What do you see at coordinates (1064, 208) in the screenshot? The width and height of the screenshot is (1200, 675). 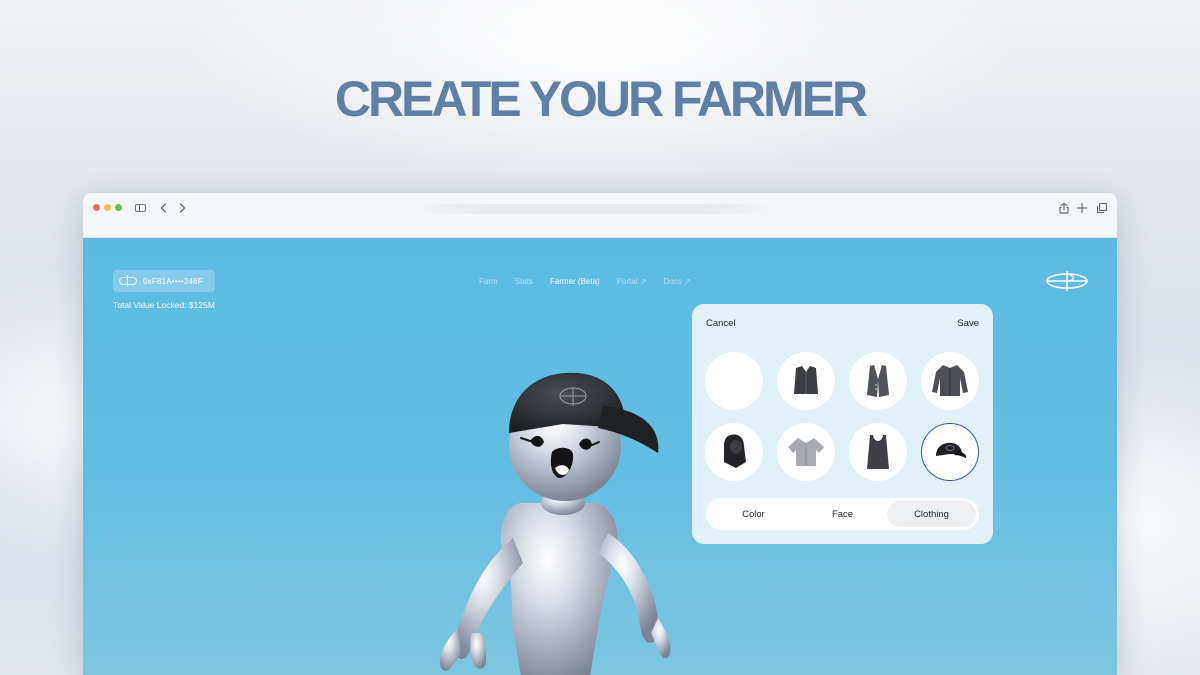 I see `share-icon` at bounding box center [1064, 208].